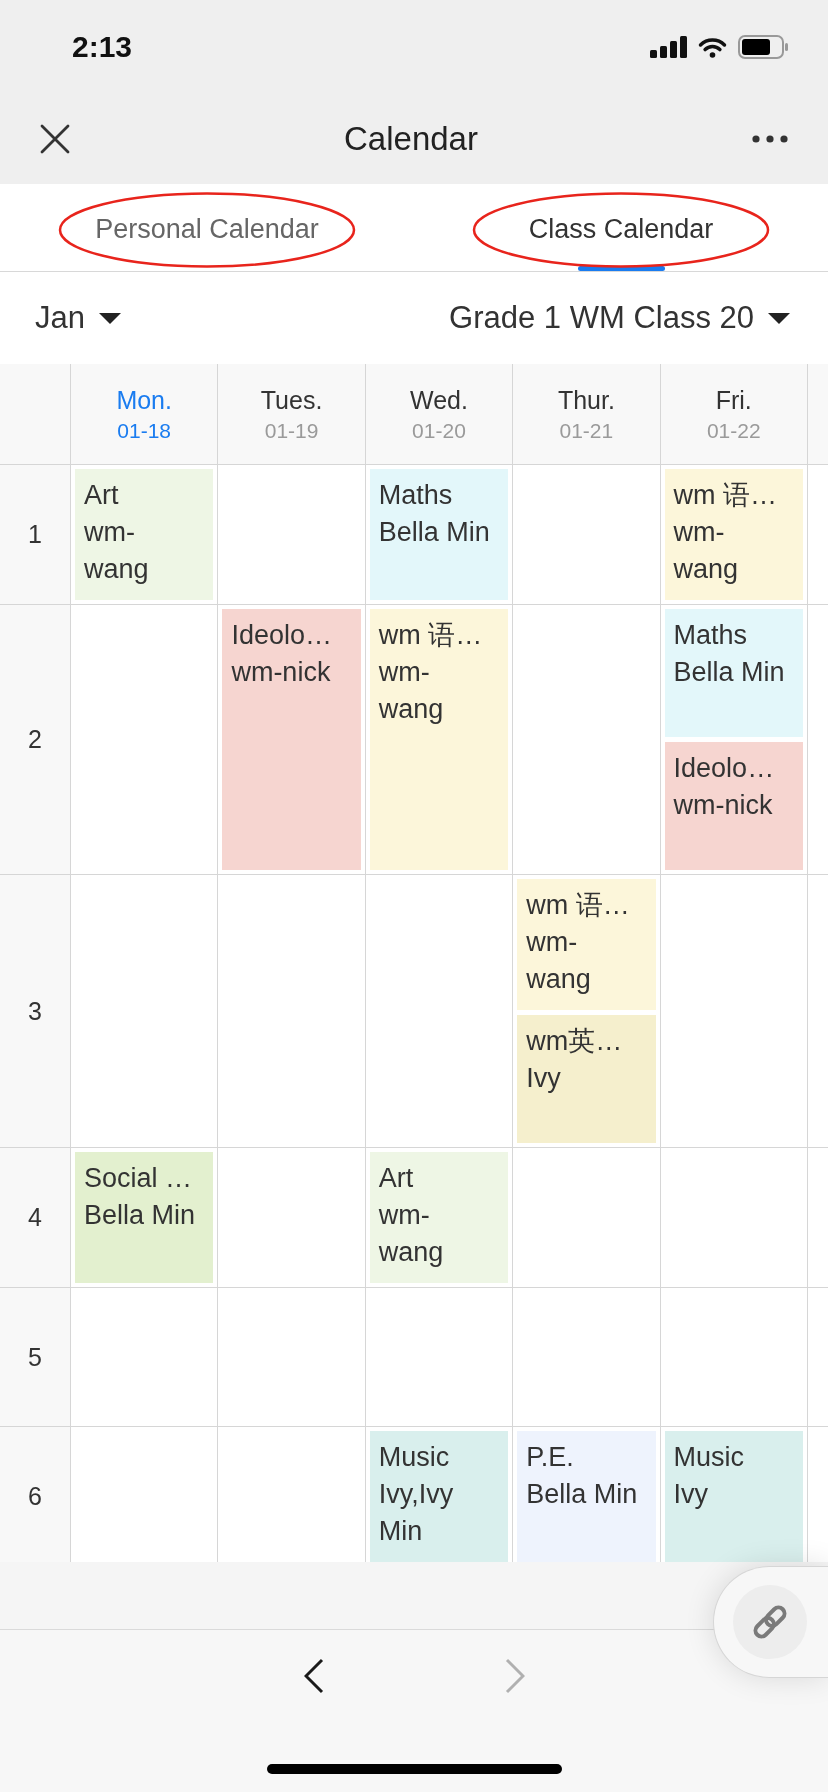 This screenshot has height=1792, width=828. What do you see at coordinates (586, 430) in the screenshot?
I see `day-date: 01-21` at bounding box center [586, 430].